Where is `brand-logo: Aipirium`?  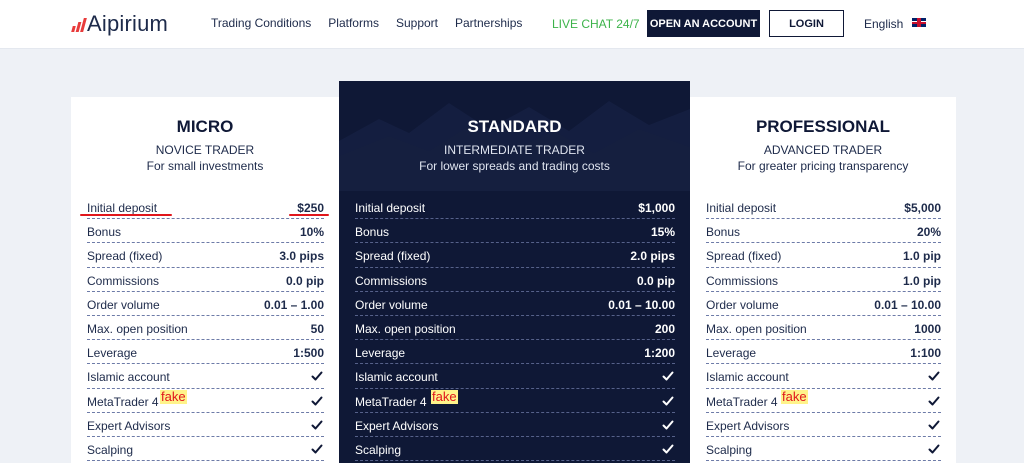 brand-logo: Aipirium is located at coordinates (120, 24).